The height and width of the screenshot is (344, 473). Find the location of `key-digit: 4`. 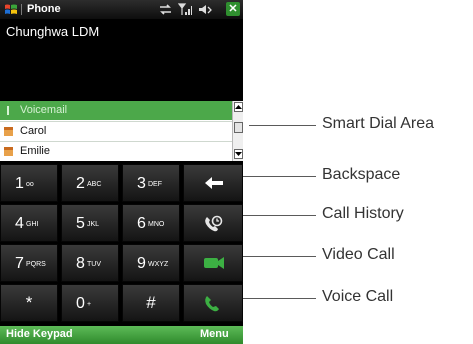

key-digit: 4 is located at coordinates (19, 223).